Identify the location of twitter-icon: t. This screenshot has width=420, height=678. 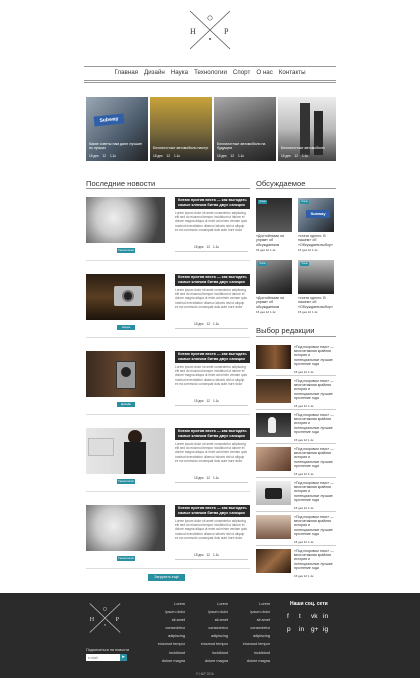
(305, 616).